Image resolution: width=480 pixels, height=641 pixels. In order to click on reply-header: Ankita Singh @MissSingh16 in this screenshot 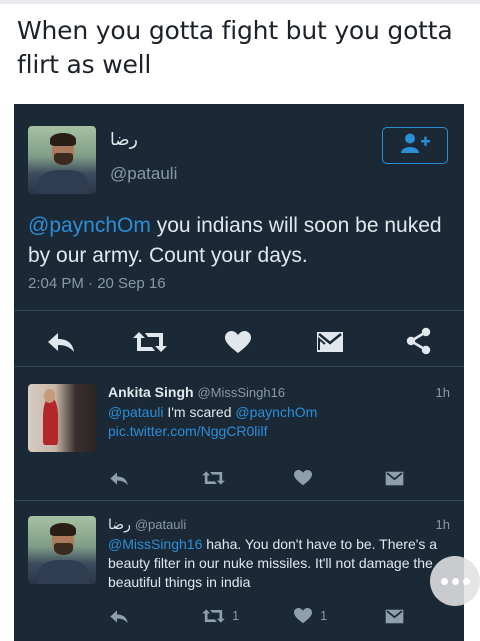, I will do `click(278, 392)`.